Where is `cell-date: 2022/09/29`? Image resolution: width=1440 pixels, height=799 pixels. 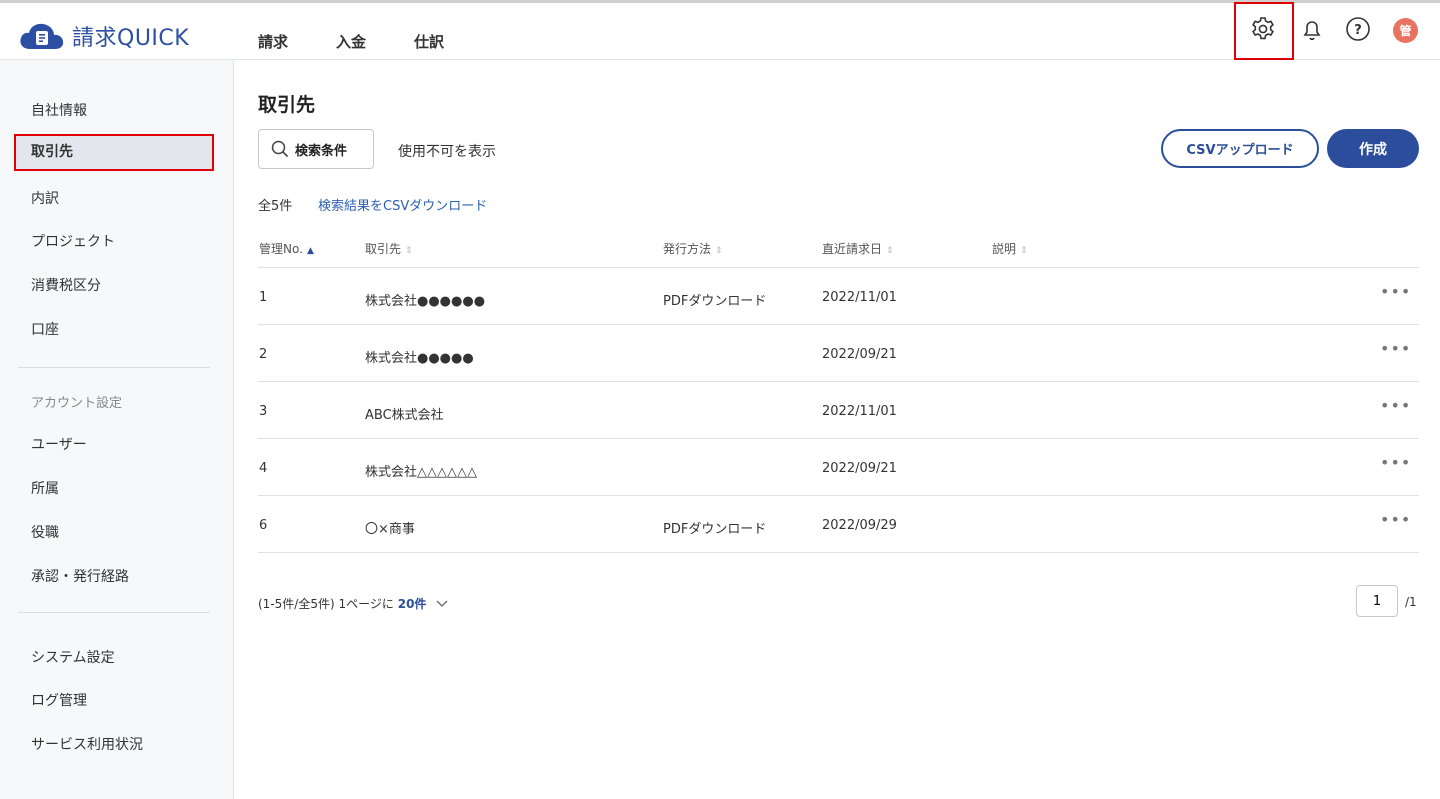
cell-date: 2022/09/29 is located at coordinates (859, 525).